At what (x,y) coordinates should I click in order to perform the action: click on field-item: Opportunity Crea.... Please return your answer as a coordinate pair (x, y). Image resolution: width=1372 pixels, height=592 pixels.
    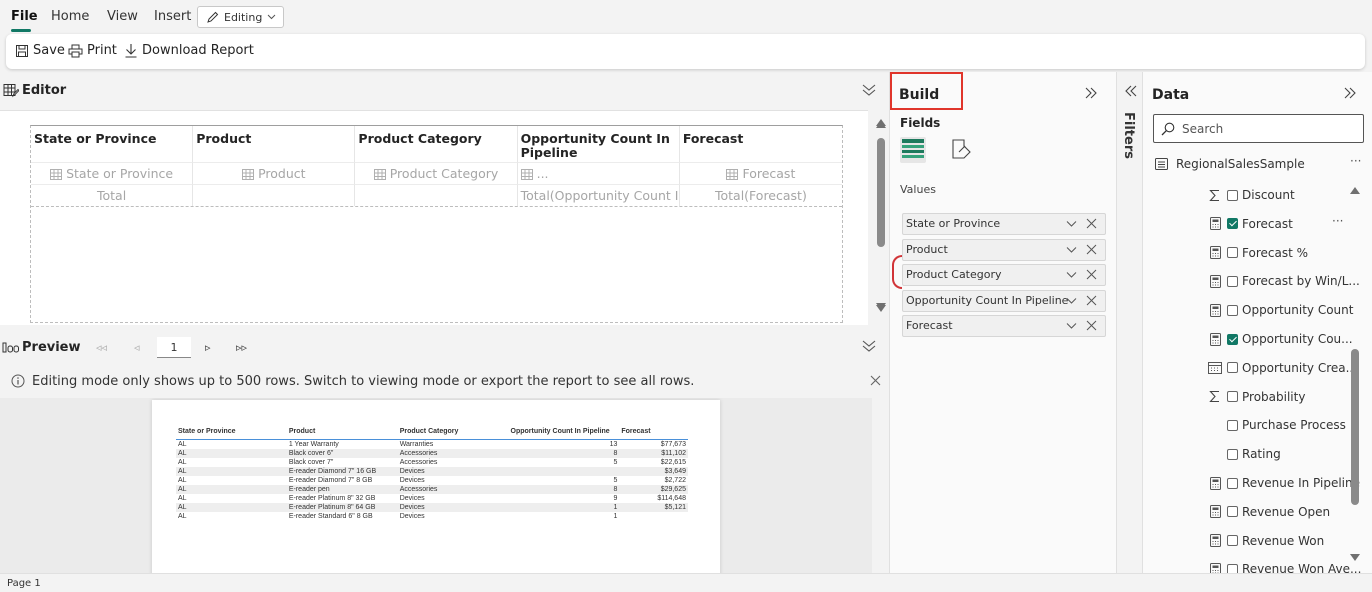
    Looking at the image, I should click on (1282, 368).